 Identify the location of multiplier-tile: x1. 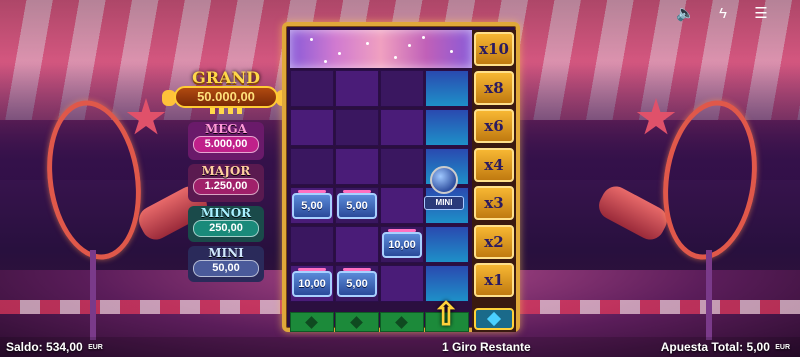
(494, 280).